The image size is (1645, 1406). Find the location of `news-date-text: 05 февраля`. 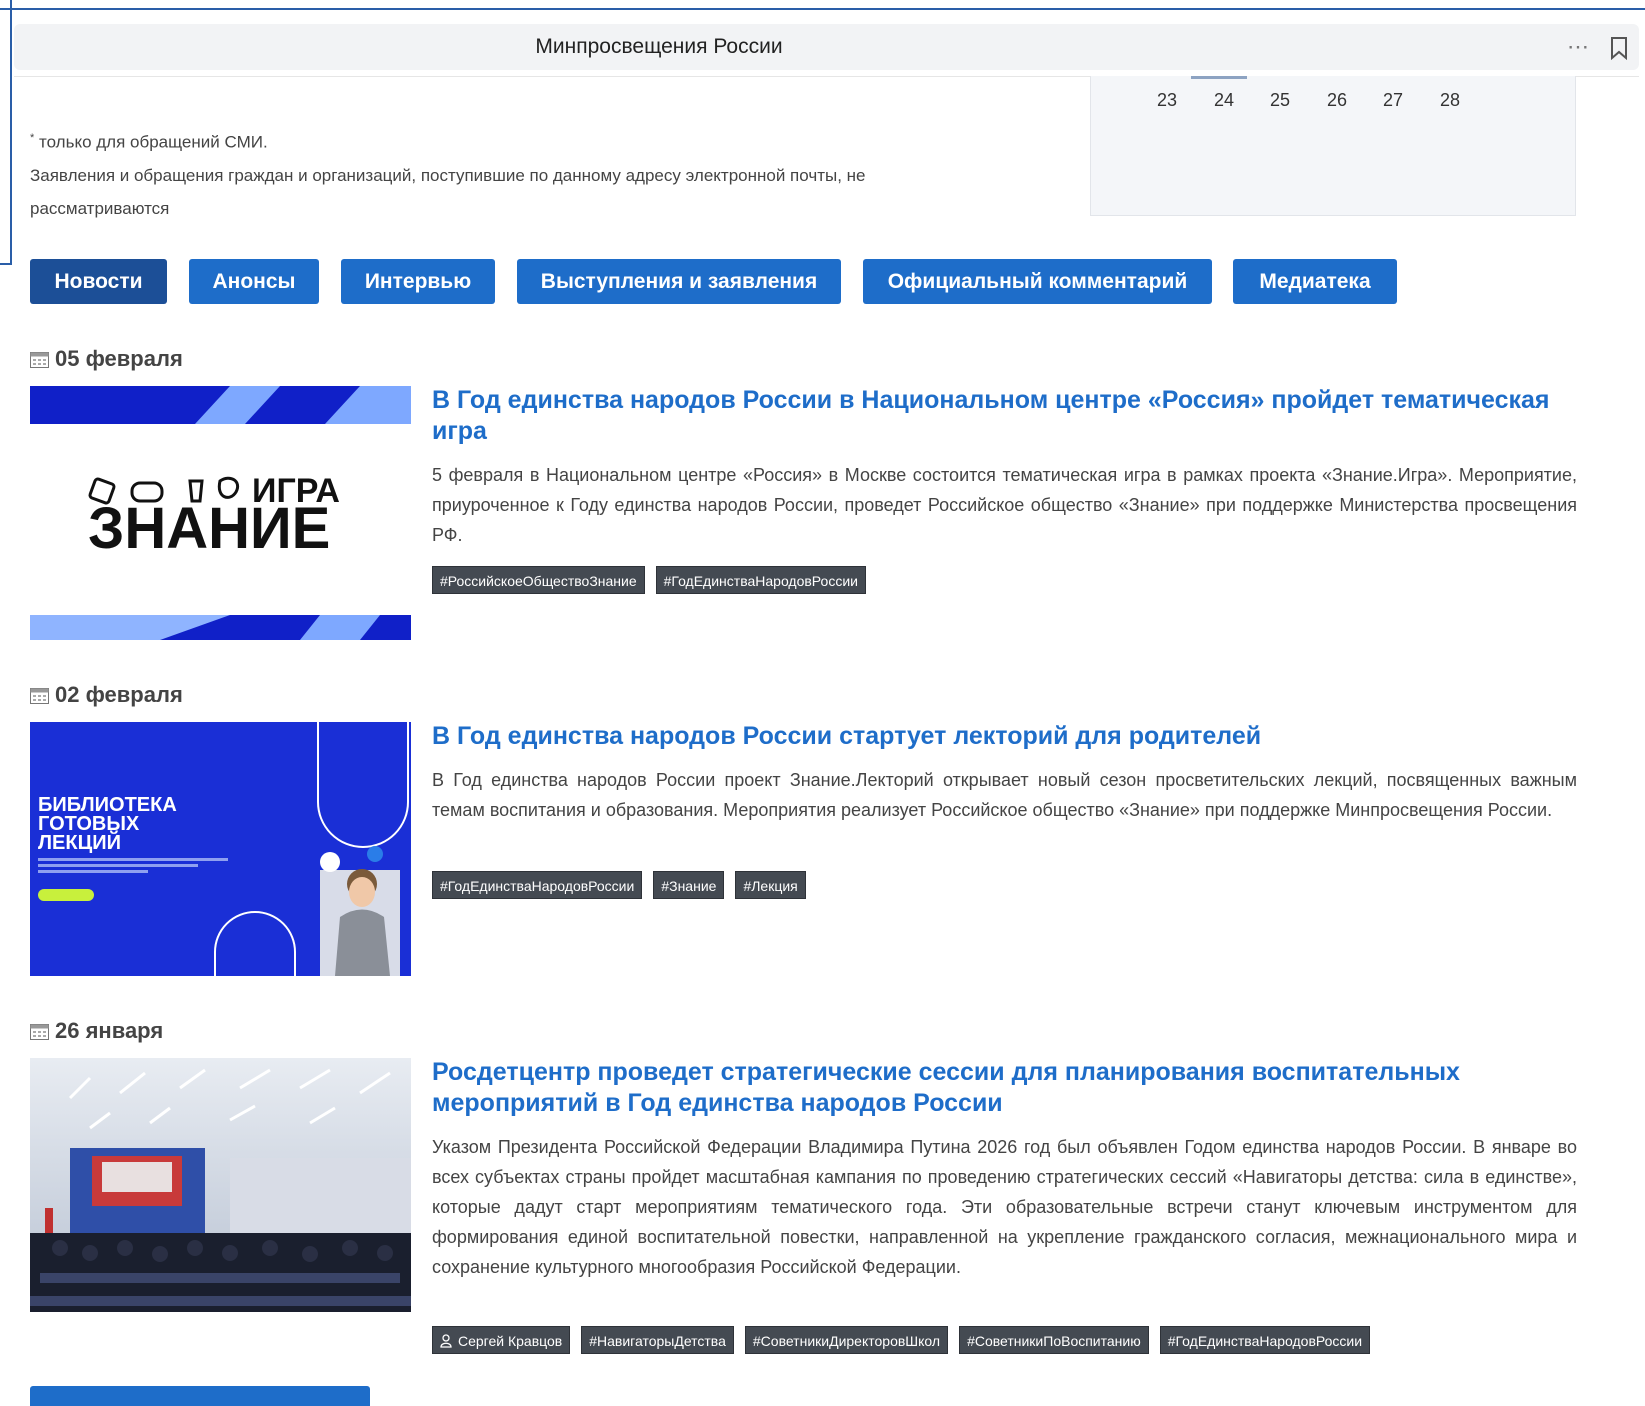

news-date-text: 05 февраля is located at coordinates (119, 358).